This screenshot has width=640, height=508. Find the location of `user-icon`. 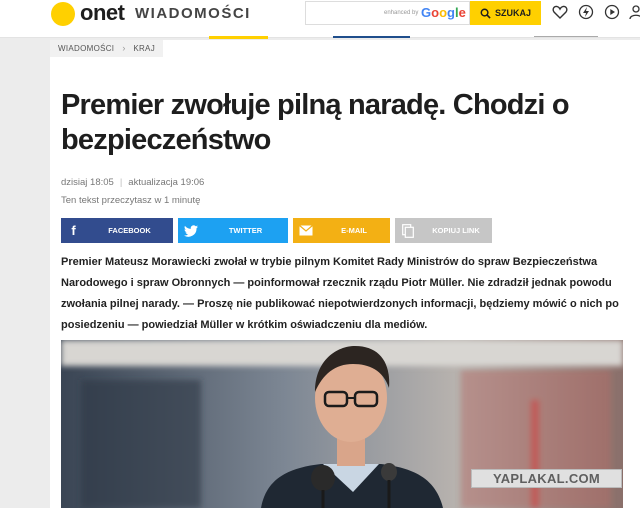

user-icon is located at coordinates (634, 12).